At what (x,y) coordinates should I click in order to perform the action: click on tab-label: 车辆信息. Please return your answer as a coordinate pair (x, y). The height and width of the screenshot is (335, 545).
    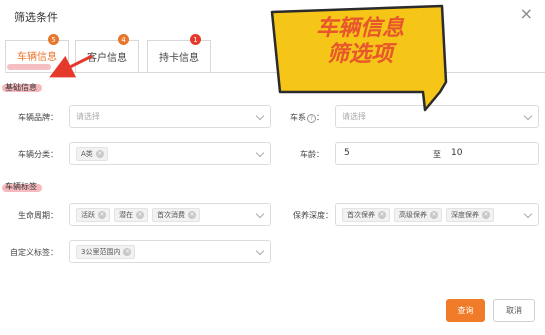
    Looking at the image, I should click on (37, 57).